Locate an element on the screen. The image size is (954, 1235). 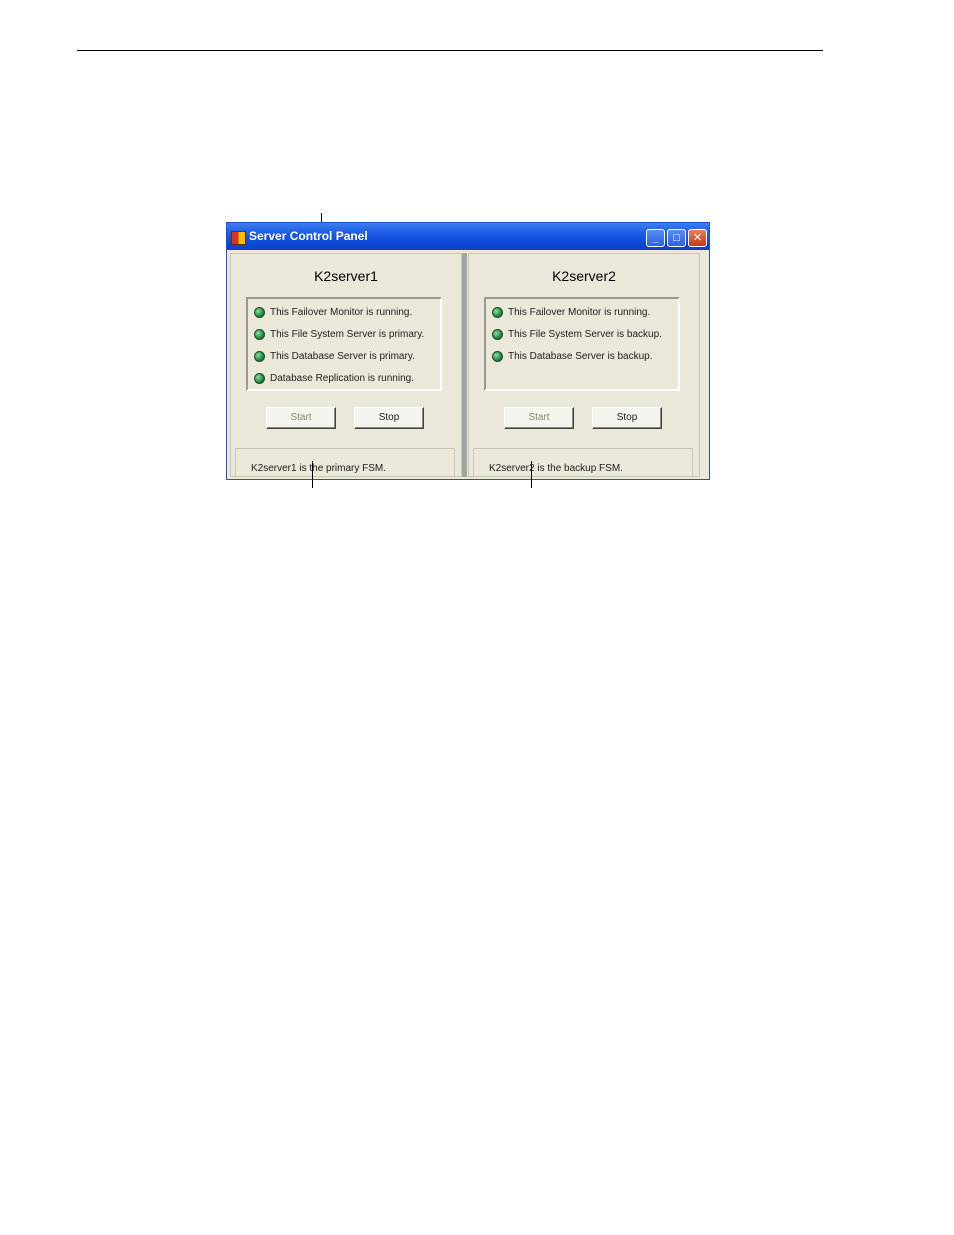
server1-start-button: Start is located at coordinates (301, 418).